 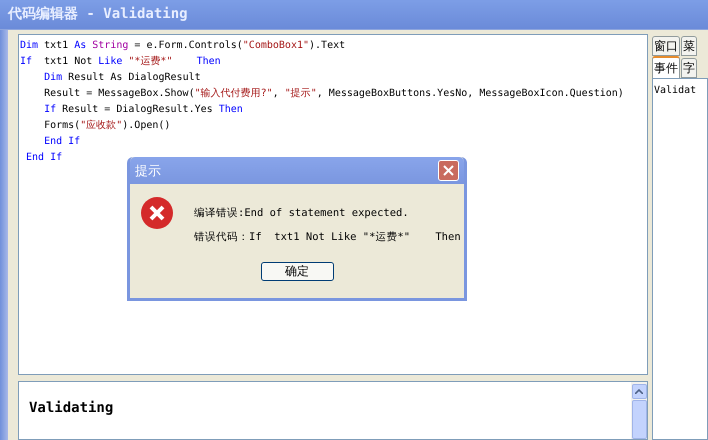 I want to click on code-line: If Result = DialogResult.Yes Then, so click(x=143, y=110).